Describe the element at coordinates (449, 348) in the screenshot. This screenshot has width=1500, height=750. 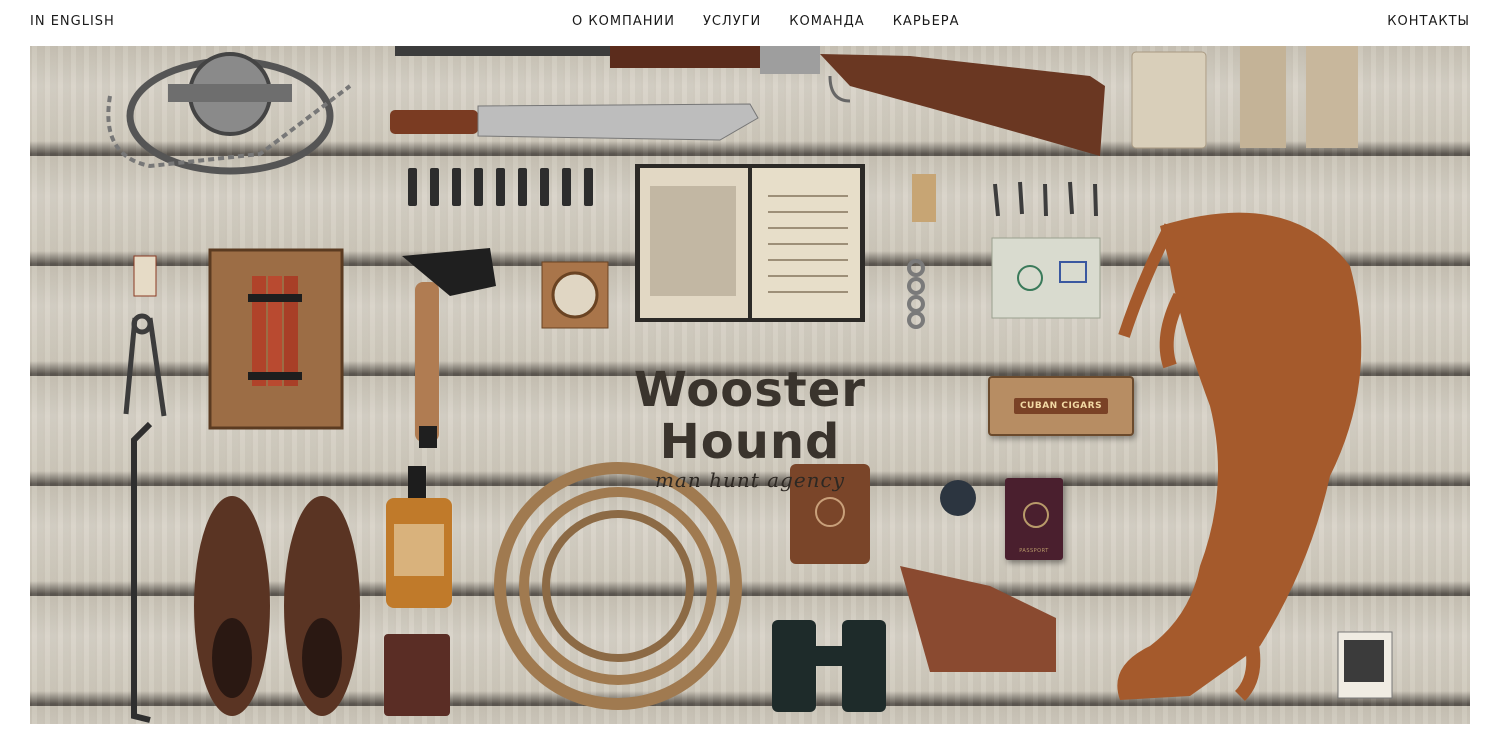
I see `axe-icon` at that location.